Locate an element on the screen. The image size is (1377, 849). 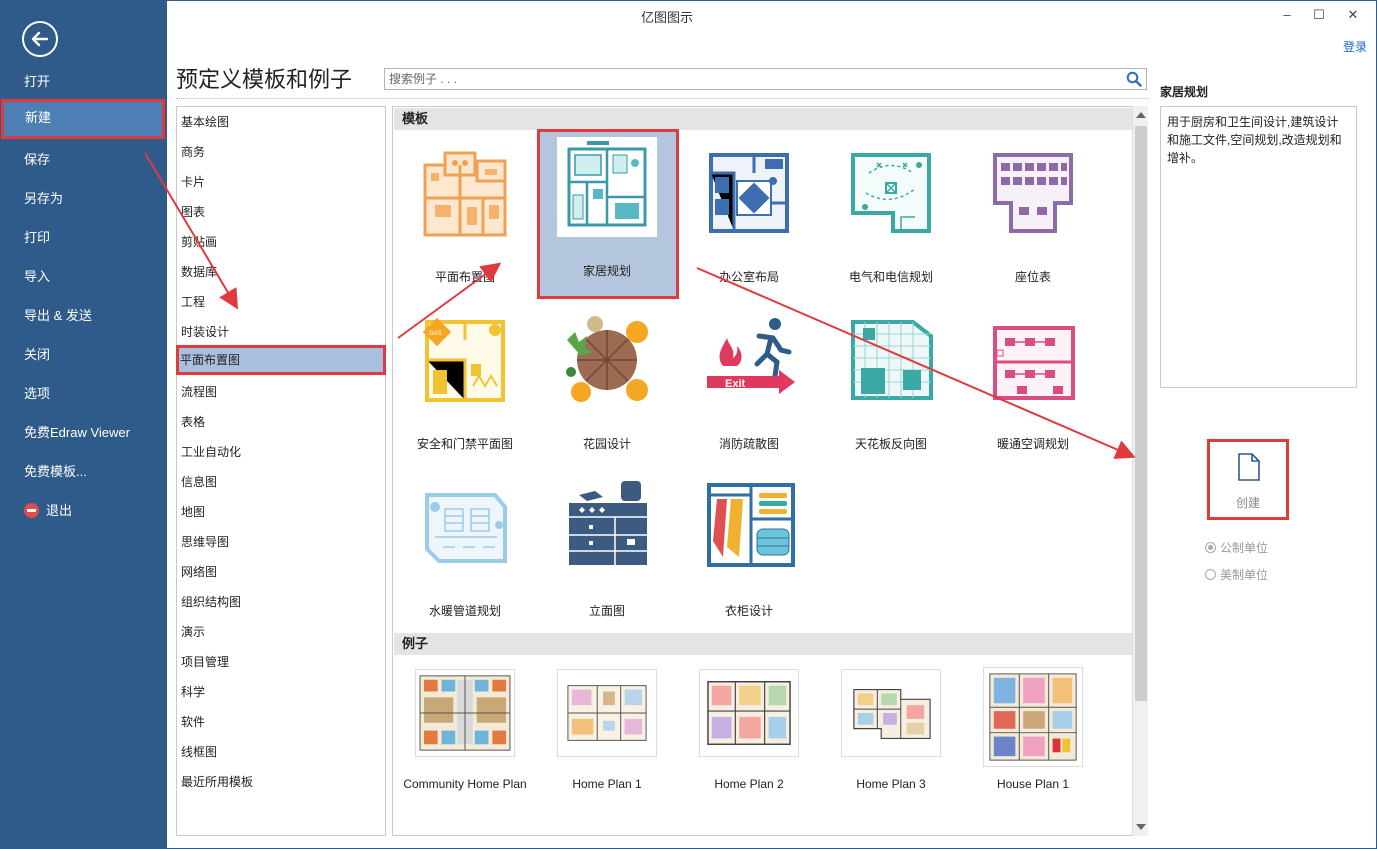
security-plan-icon: GAS is located at coordinates (463, 359).